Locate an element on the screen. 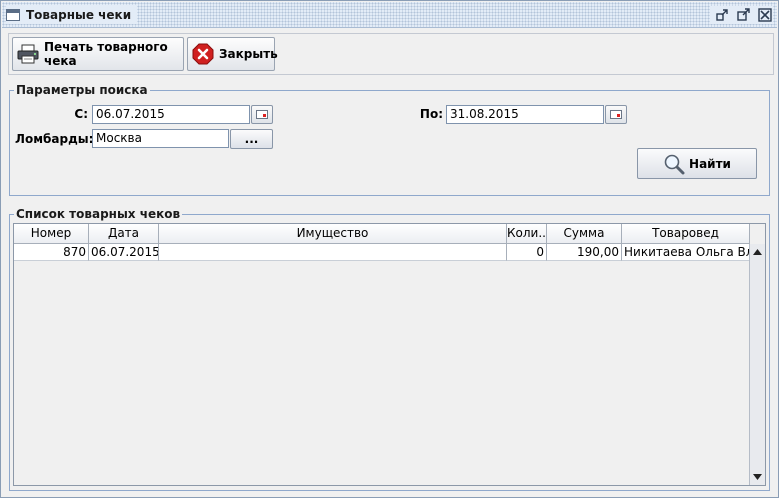 The image size is (779, 498). magnifier-icon is located at coordinates (674, 164).